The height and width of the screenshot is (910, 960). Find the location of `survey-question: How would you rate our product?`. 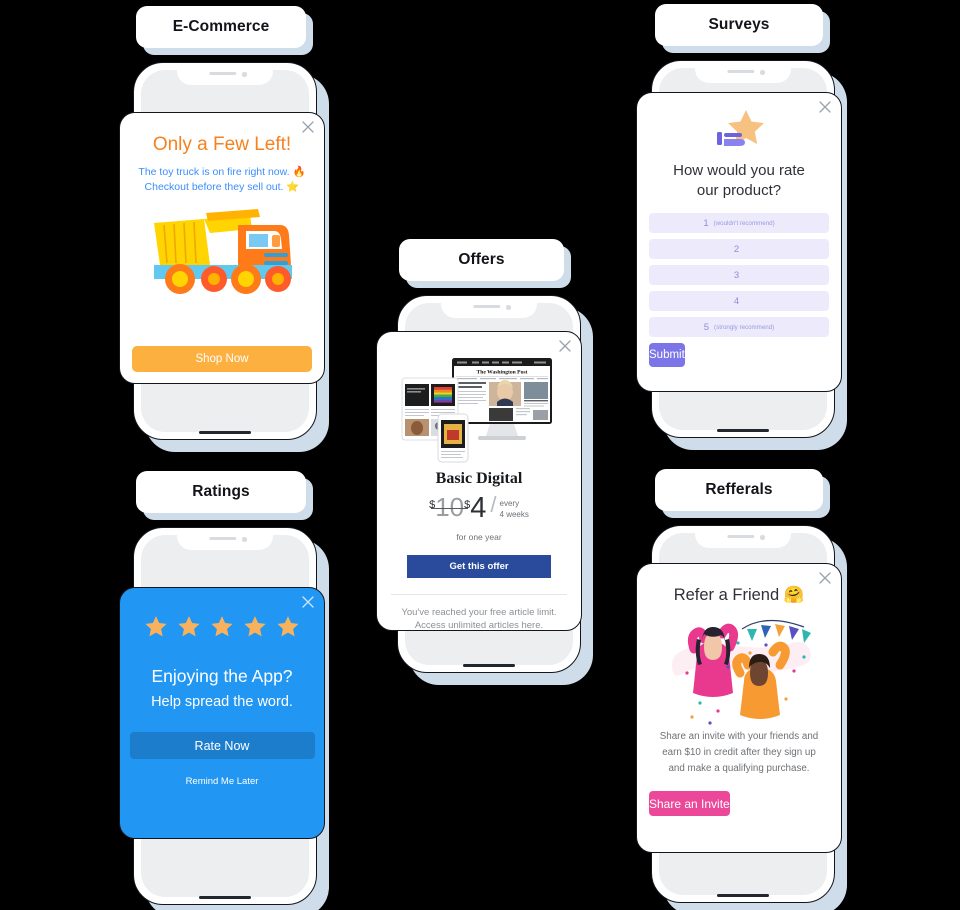

survey-question: How would you rate our product? is located at coordinates (739, 181).